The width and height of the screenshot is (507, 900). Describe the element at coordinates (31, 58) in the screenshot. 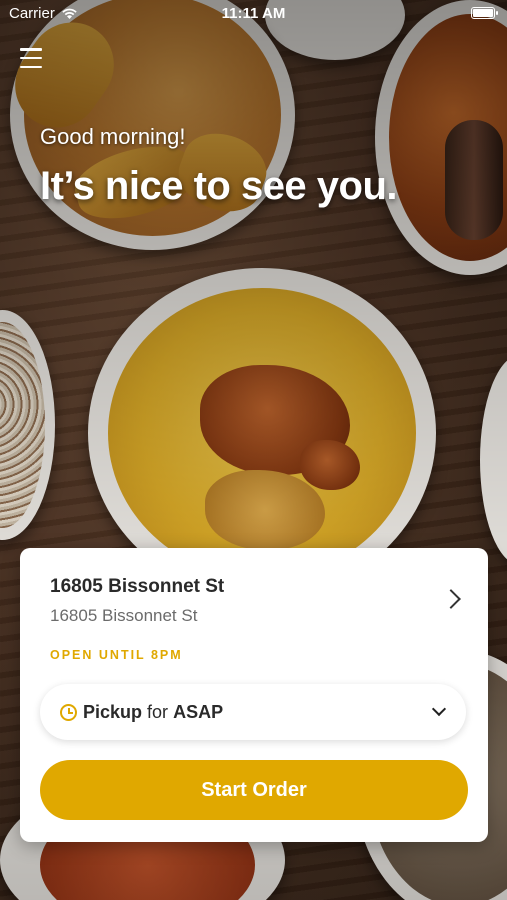

I see `hamburger-menu-icon` at that location.